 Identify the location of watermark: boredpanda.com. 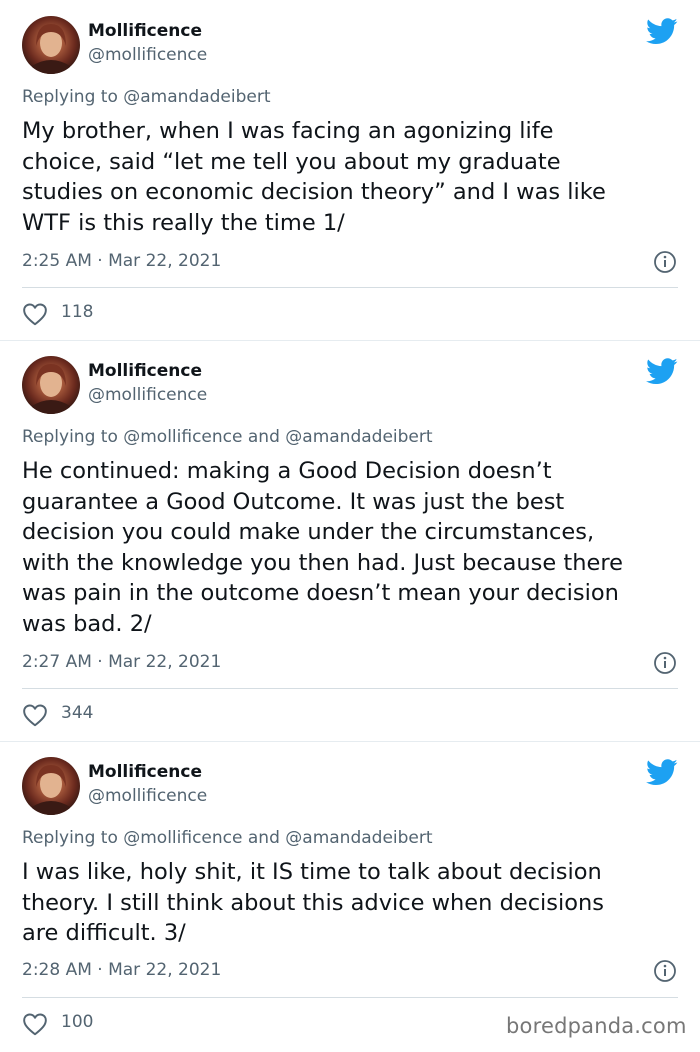
(596, 1026).